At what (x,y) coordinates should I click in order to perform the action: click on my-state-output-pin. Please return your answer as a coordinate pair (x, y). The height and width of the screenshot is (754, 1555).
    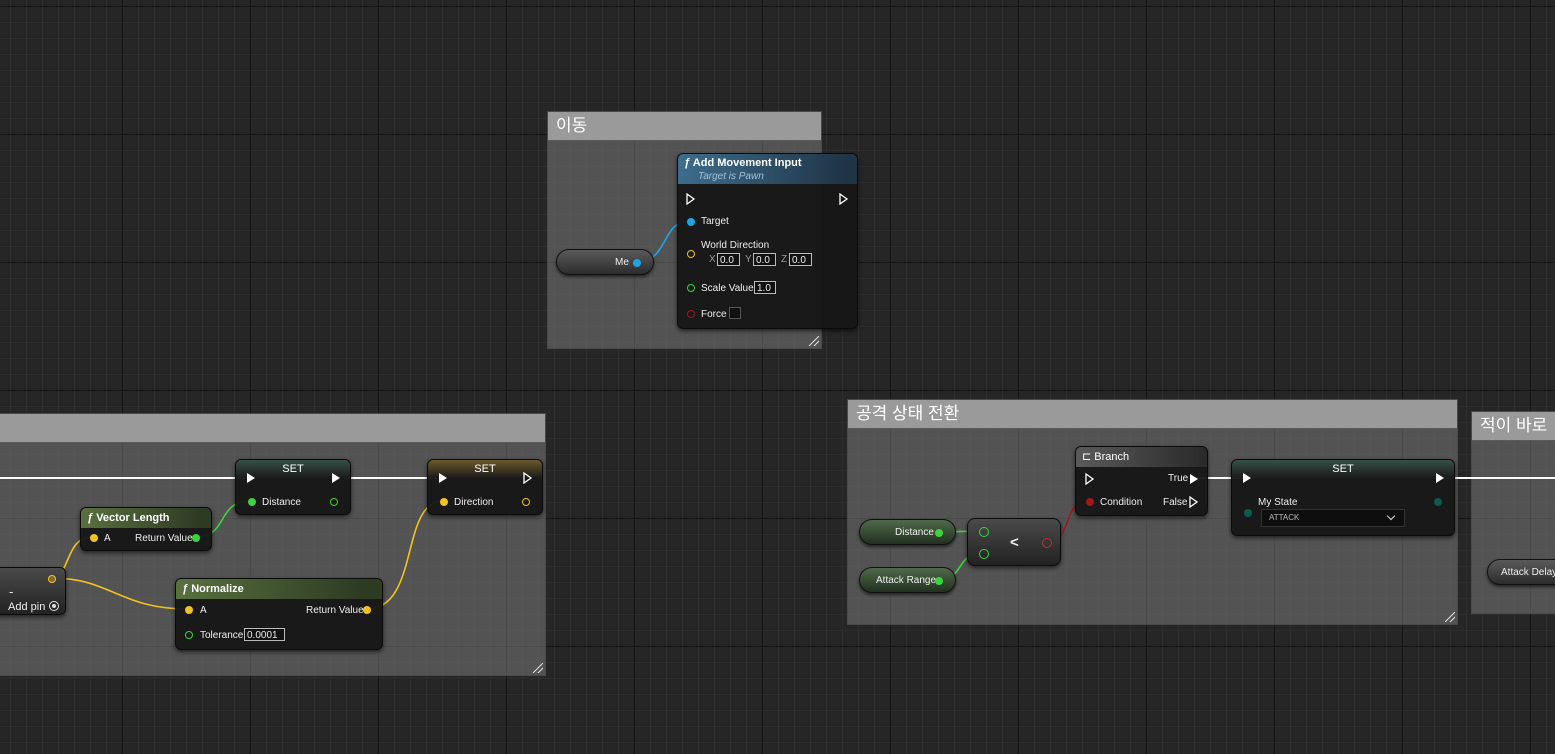
    Looking at the image, I should click on (1438, 502).